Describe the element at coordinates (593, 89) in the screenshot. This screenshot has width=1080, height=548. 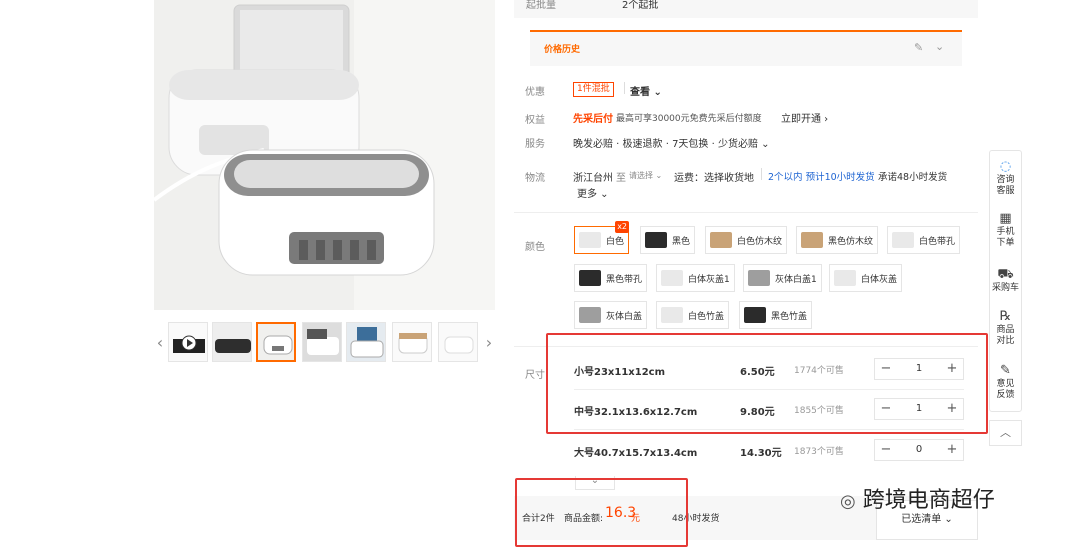
I see `discount-badge: 1件混批` at that location.